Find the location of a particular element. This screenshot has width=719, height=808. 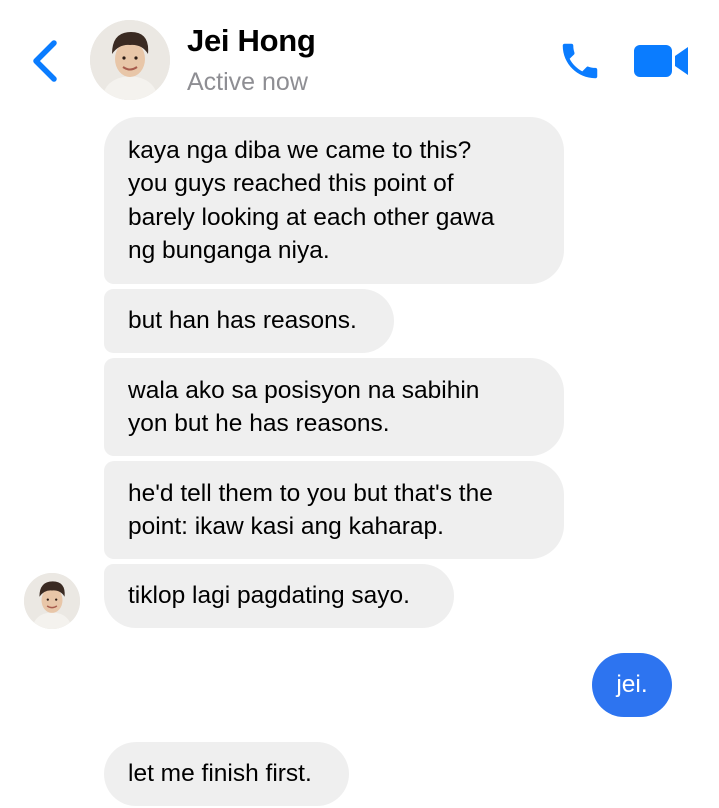

received-message: but han has reasons. is located at coordinates (249, 321).